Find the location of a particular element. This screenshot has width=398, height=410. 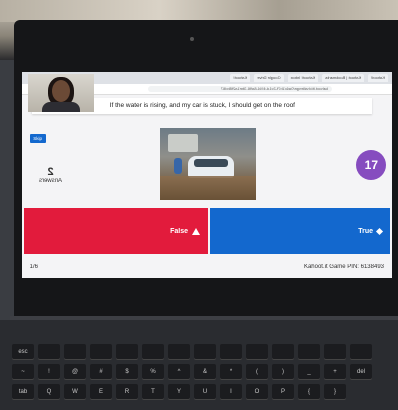

timer-value: 17 is located at coordinates (371, 165).